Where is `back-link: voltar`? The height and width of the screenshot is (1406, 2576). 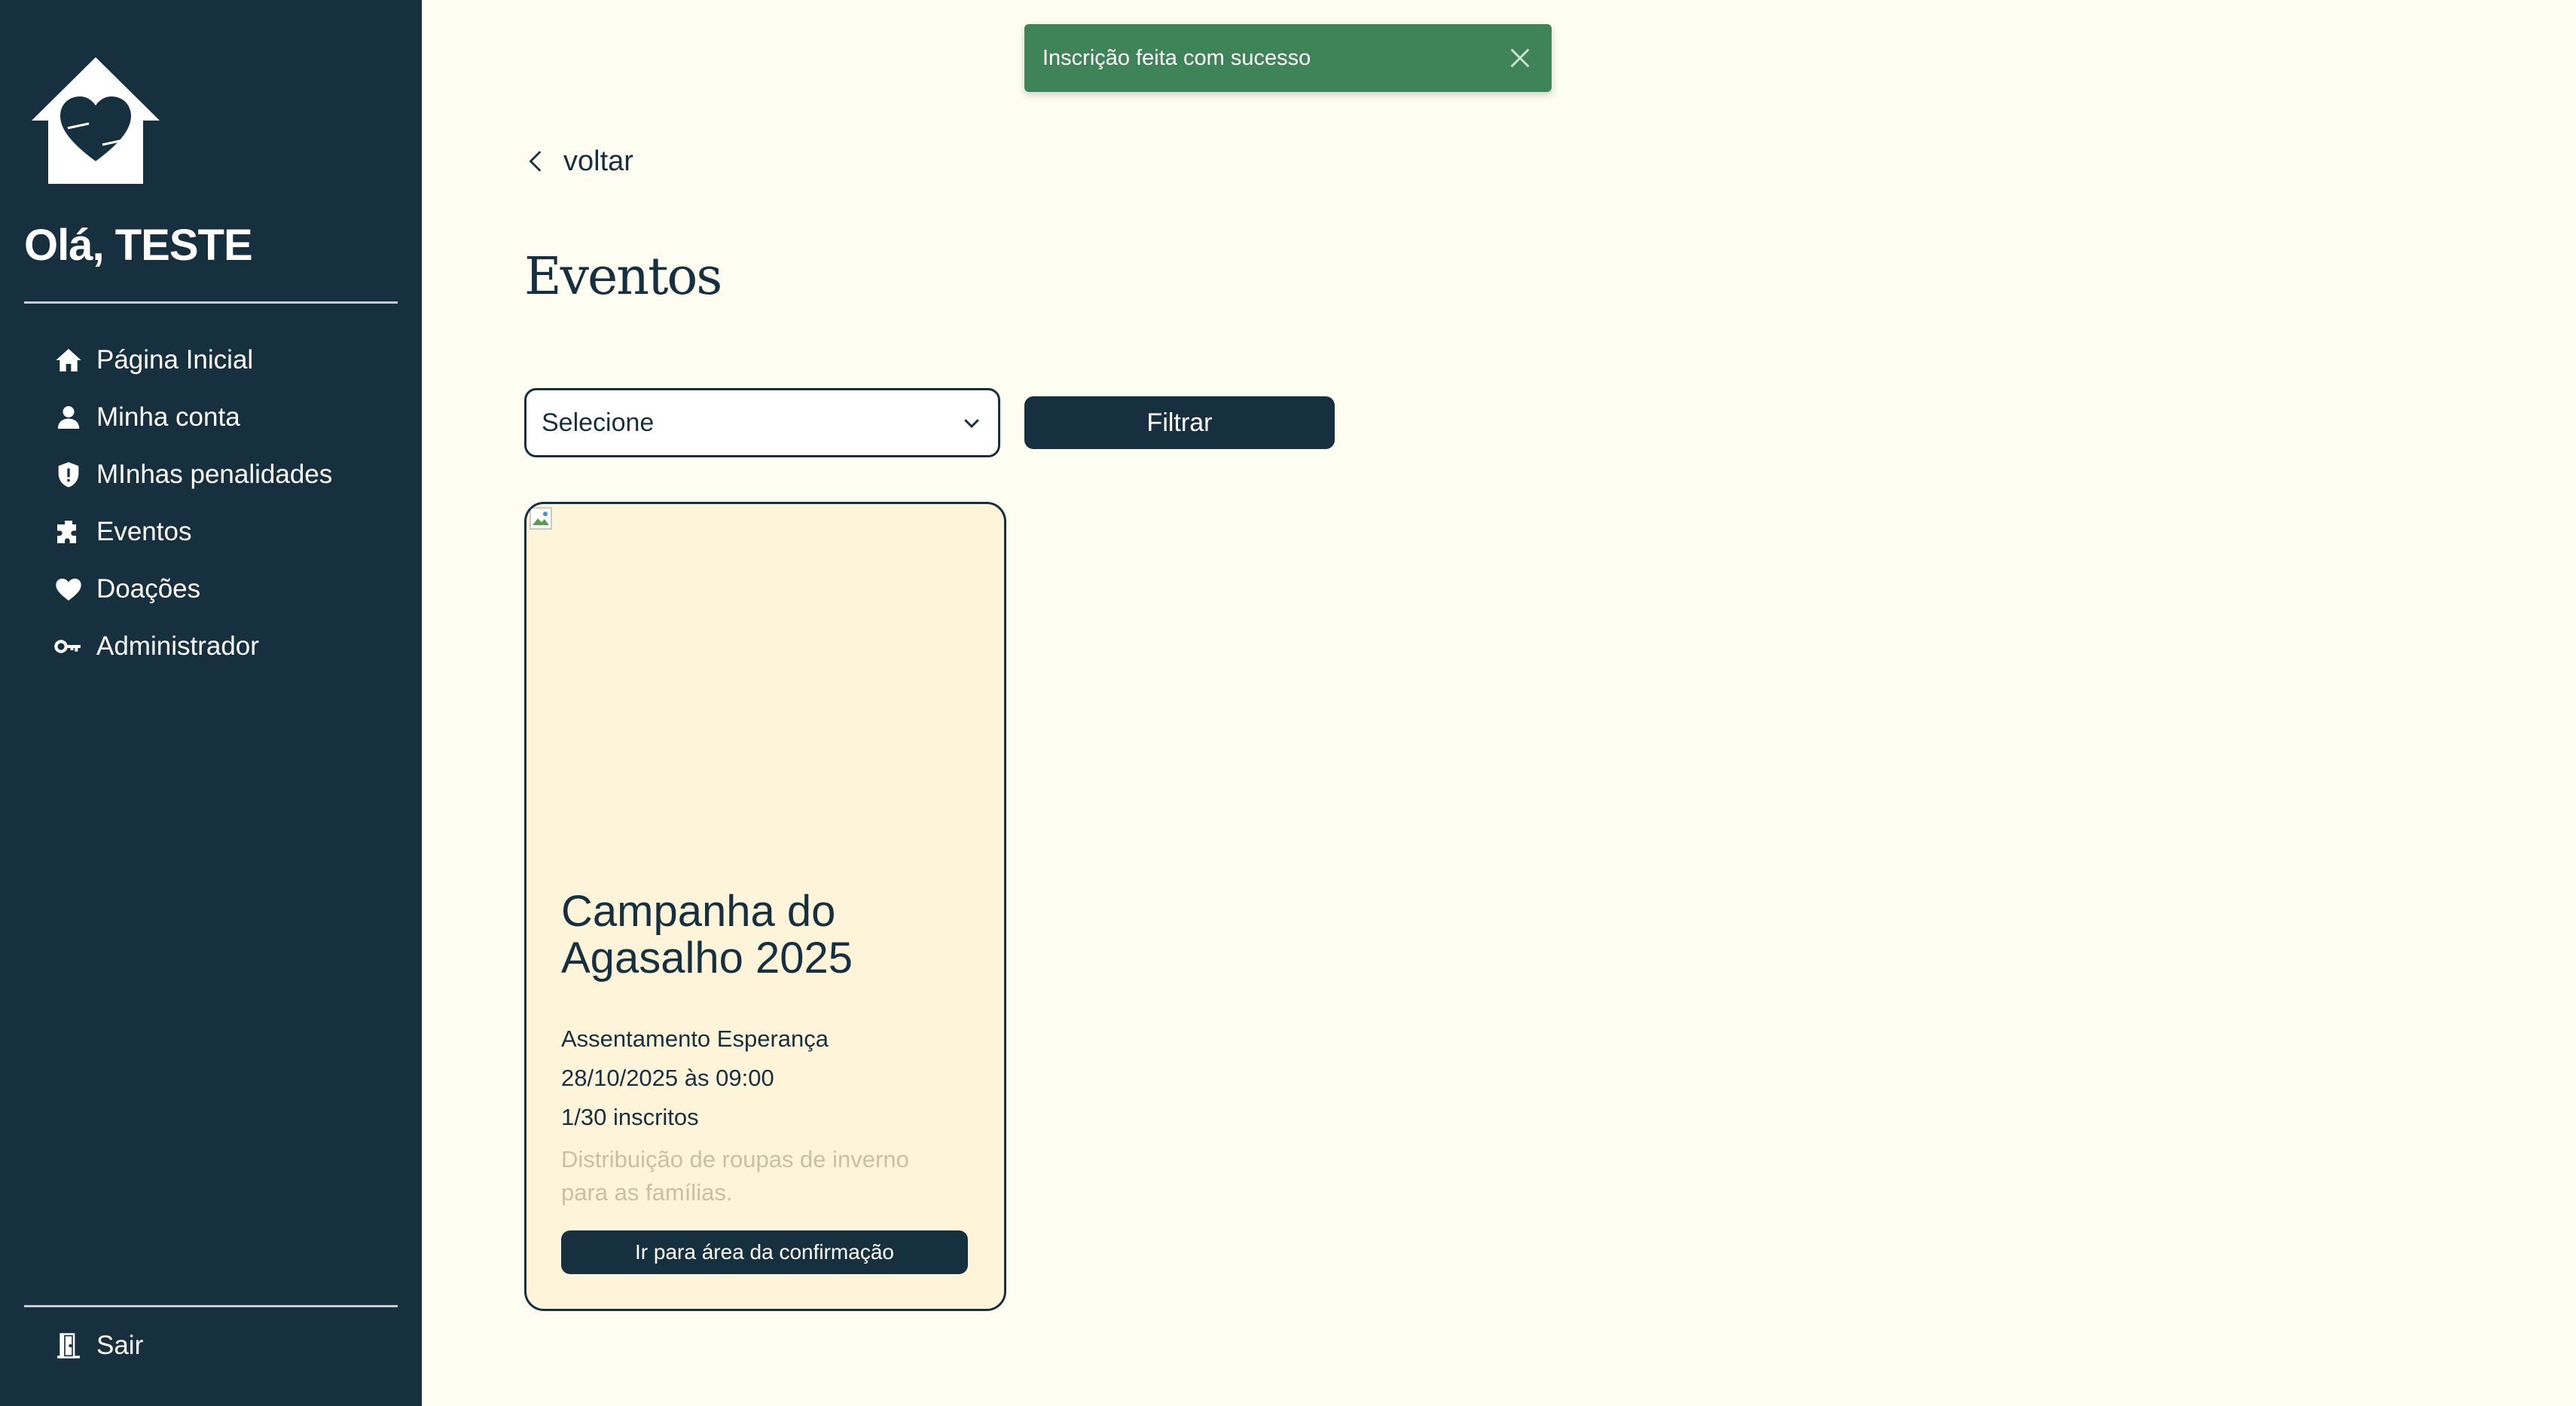
back-link: voltar is located at coordinates (579, 161).